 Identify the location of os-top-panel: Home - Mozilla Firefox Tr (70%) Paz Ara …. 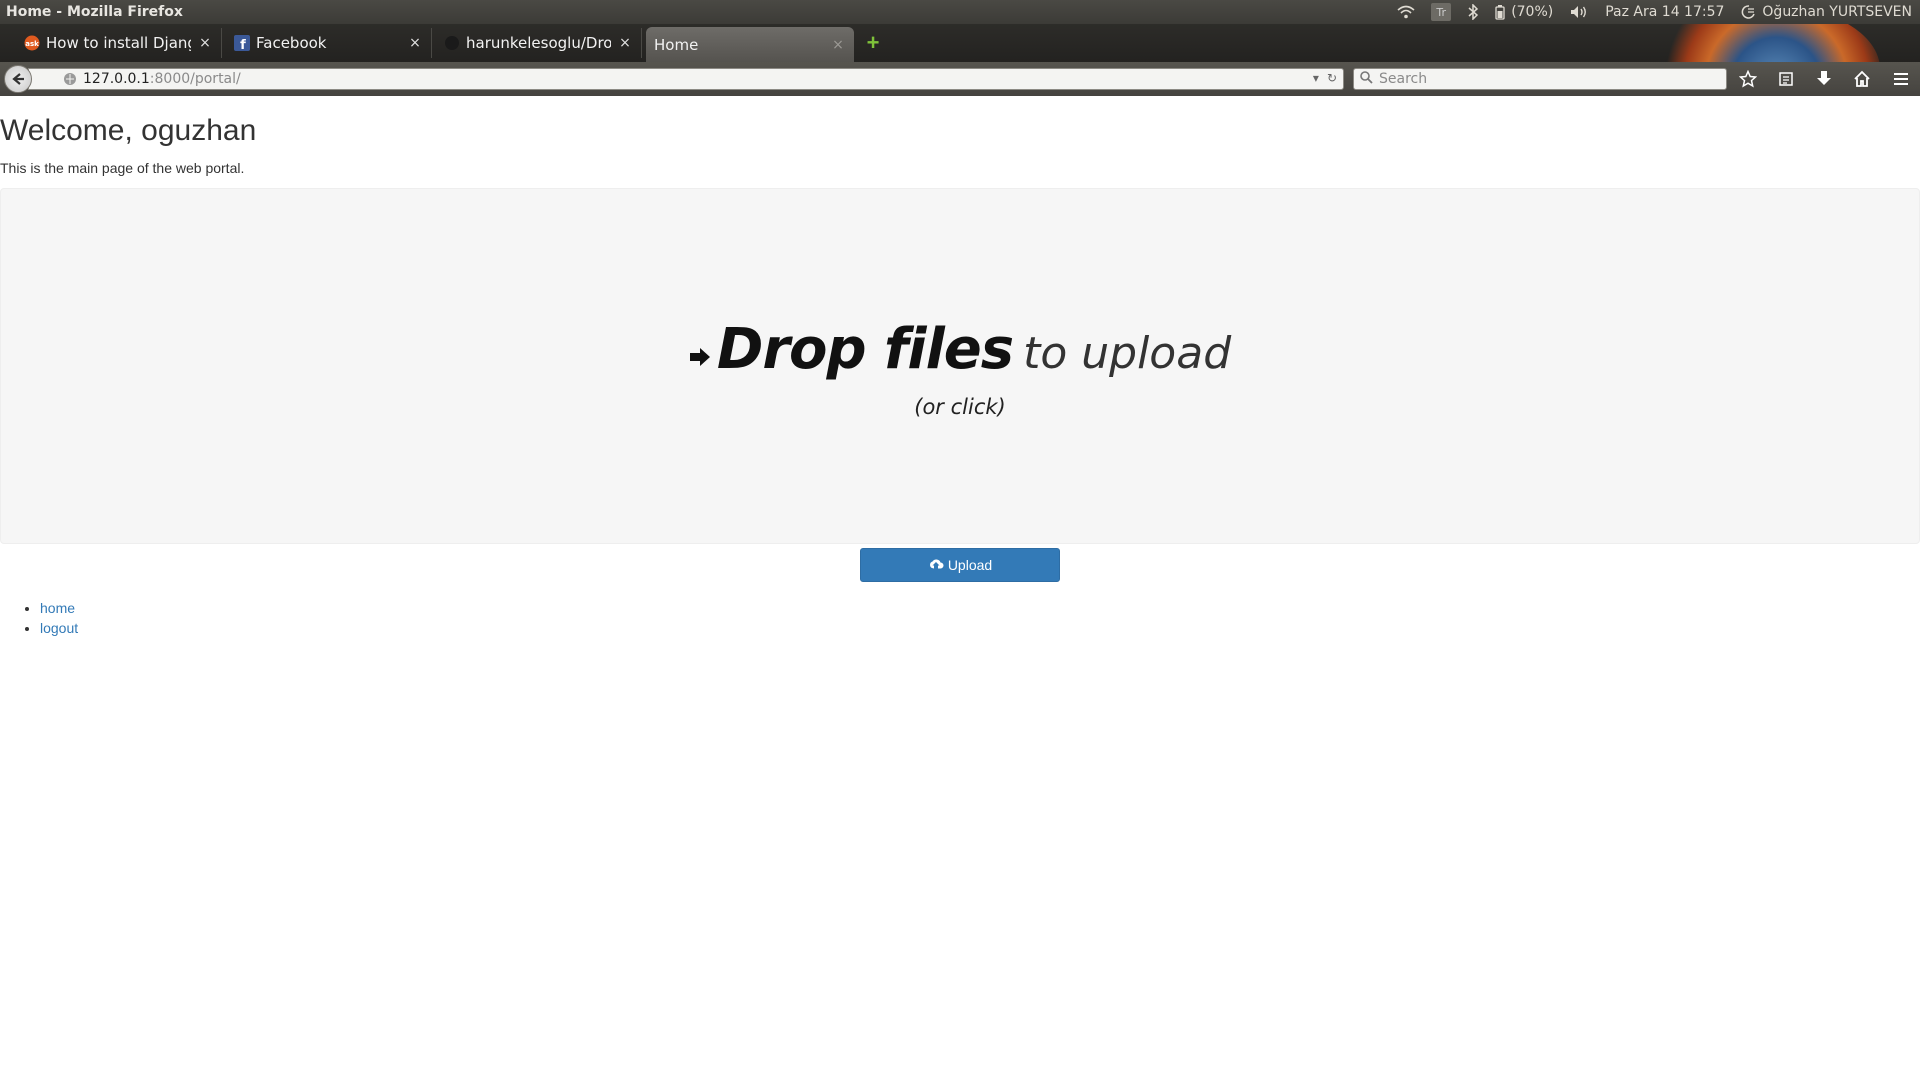
(960, 12).